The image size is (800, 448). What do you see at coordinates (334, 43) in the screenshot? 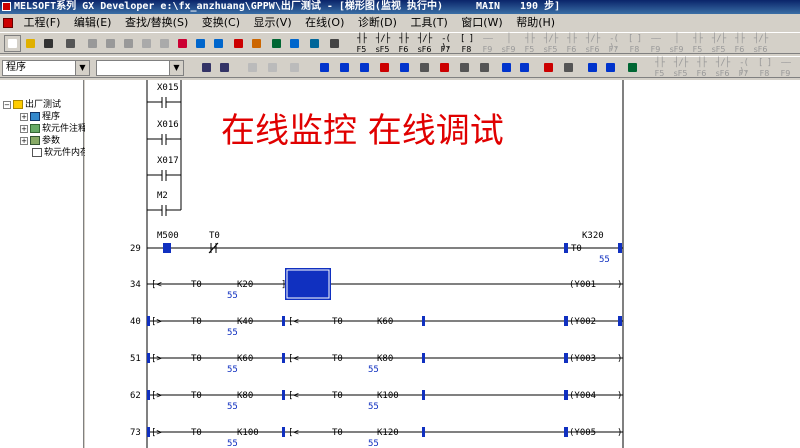
I see `statement-icon` at bounding box center [334, 43].